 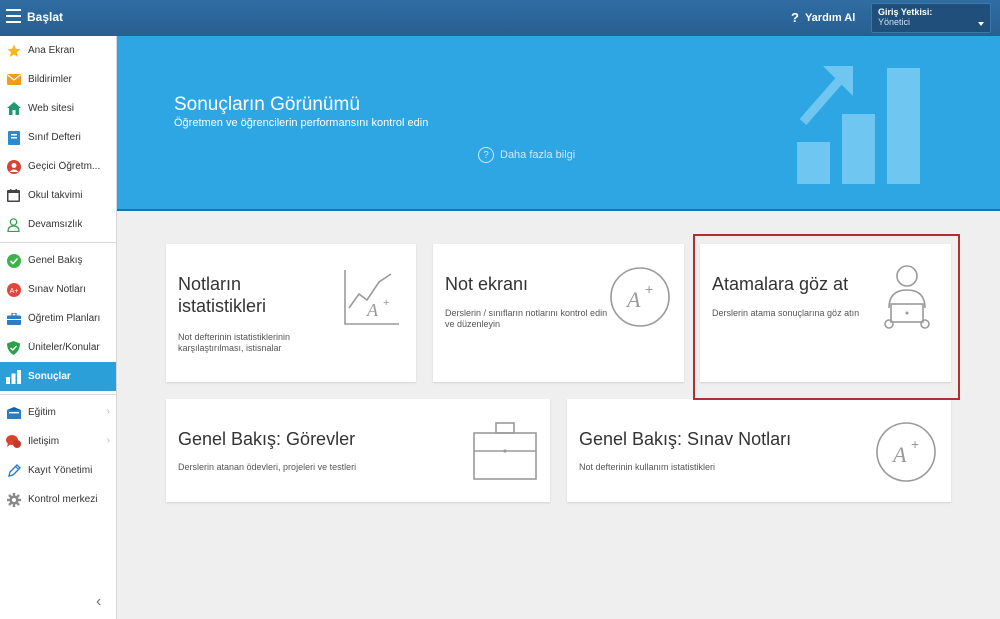 I want to click on sidebar-item-web-sitesi: Web sitesi, so click(x=58, y=108).